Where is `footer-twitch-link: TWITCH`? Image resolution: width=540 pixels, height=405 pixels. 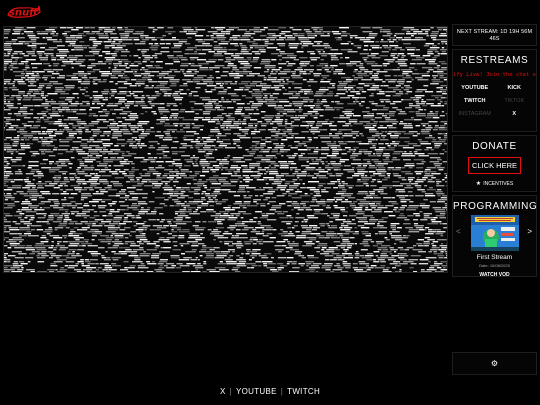
footer-twitch-link: TWITCH is located at coordinates (303, 391).